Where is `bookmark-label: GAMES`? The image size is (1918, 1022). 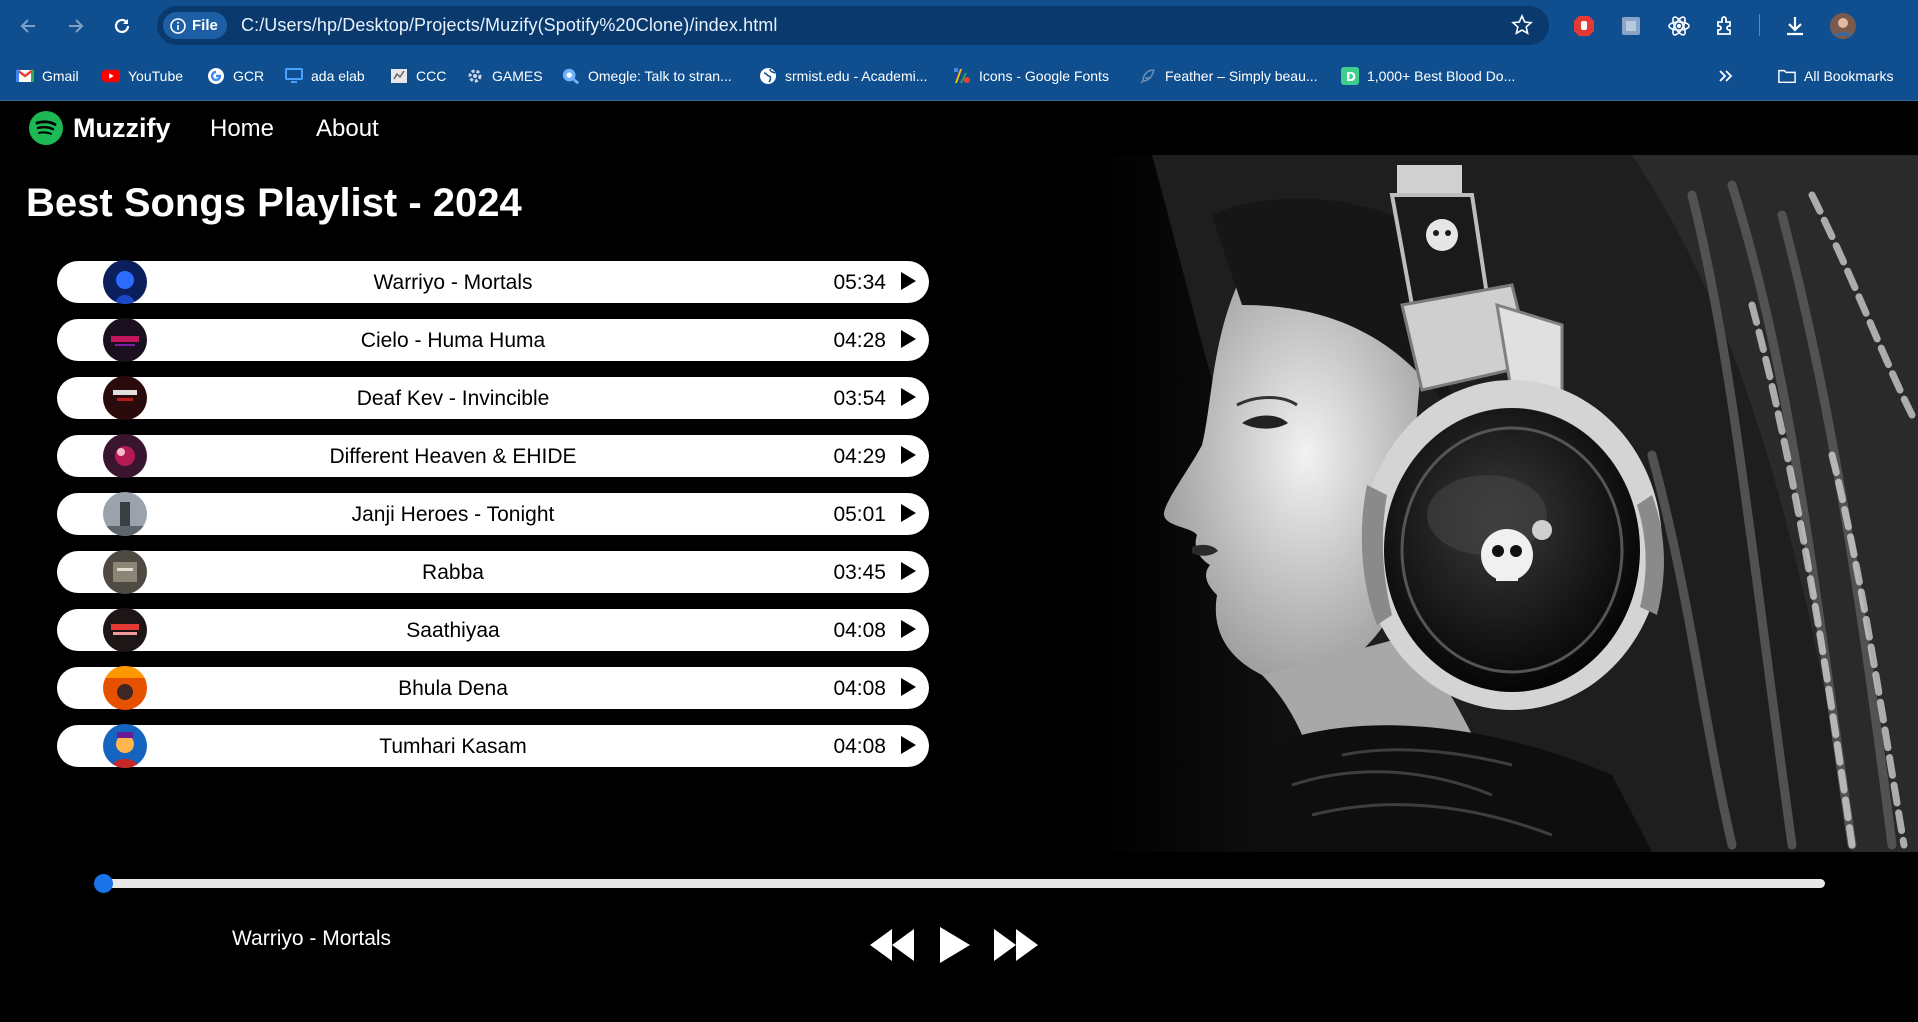
bookmark-label: GAMES is located at coordinates (517, 76).